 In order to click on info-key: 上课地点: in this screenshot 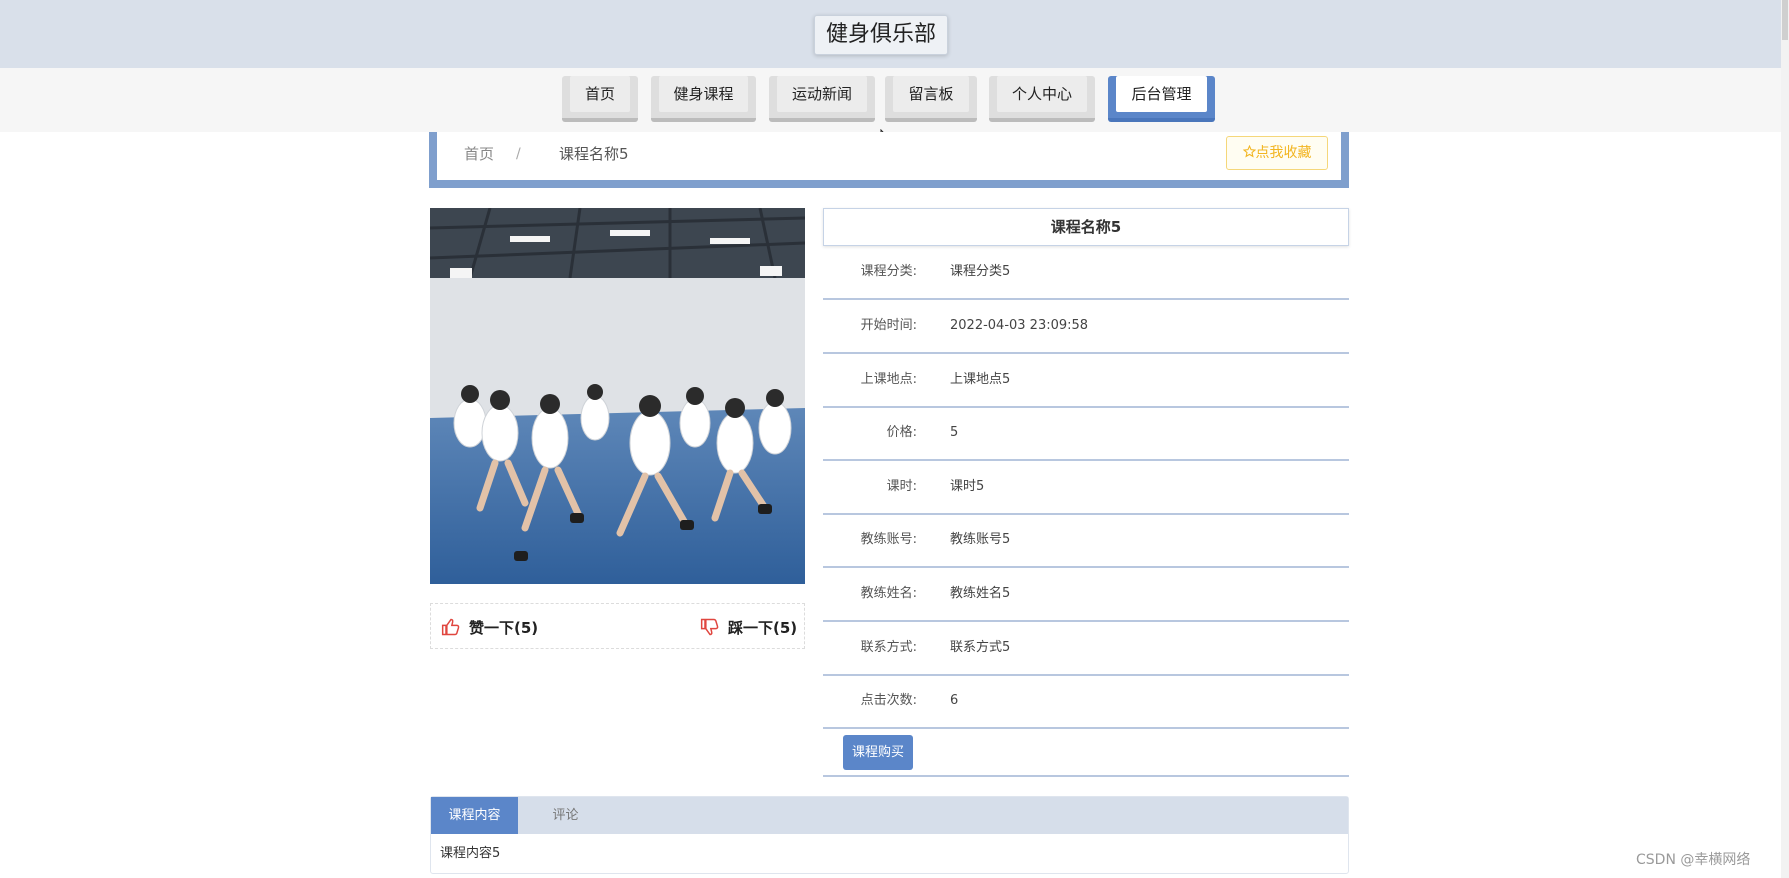, I will do `click(888, 379)`.